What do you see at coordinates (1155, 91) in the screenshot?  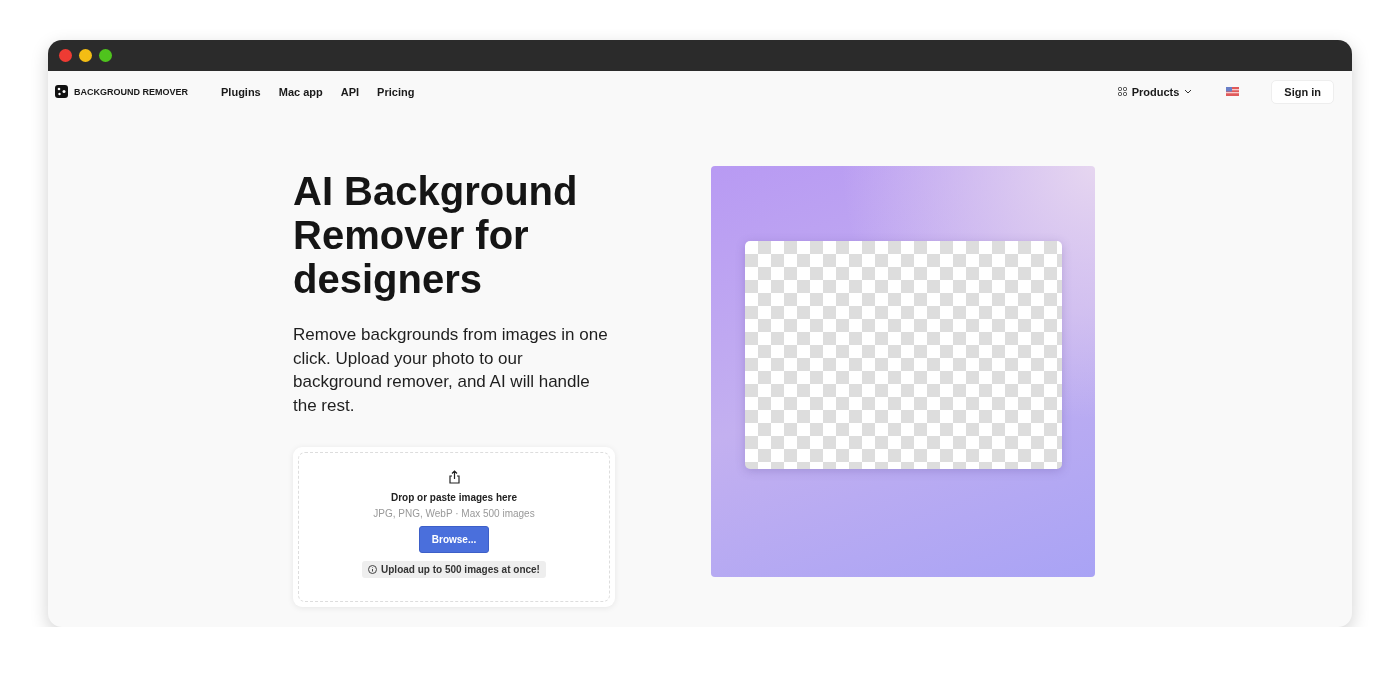 I see `products-menu: Products` at bounding box center [1155, 91].